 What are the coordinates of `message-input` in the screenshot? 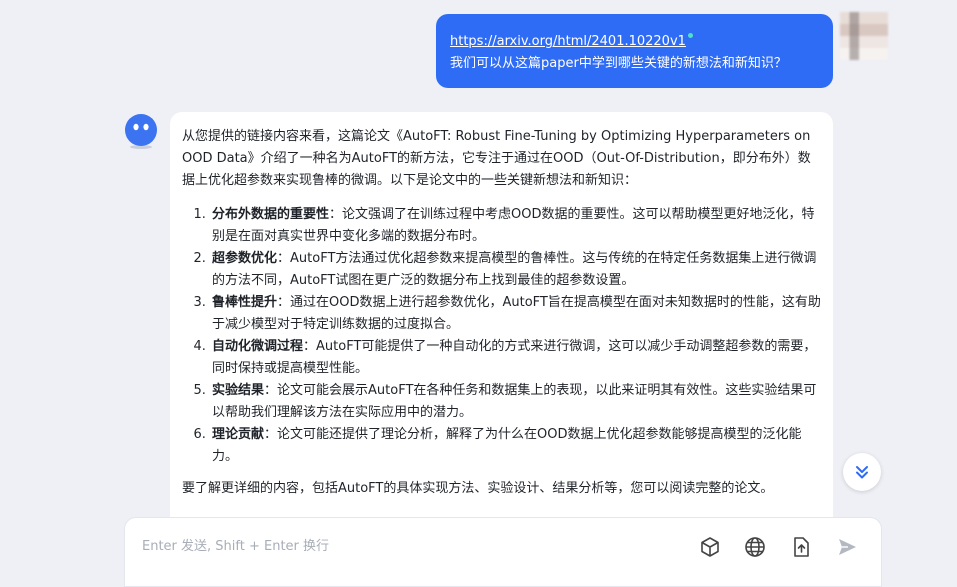 It's located at (402, 546).